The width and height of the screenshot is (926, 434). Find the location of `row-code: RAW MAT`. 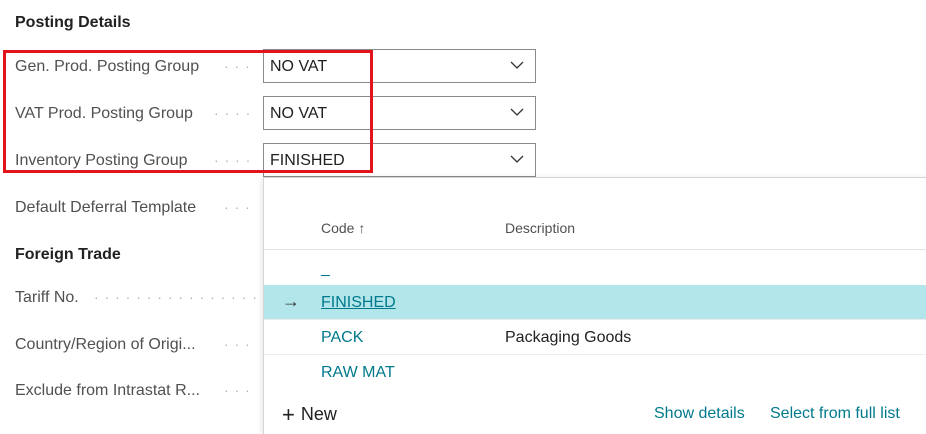

row-code: RAW MAT is located at coordinates (358, 372).